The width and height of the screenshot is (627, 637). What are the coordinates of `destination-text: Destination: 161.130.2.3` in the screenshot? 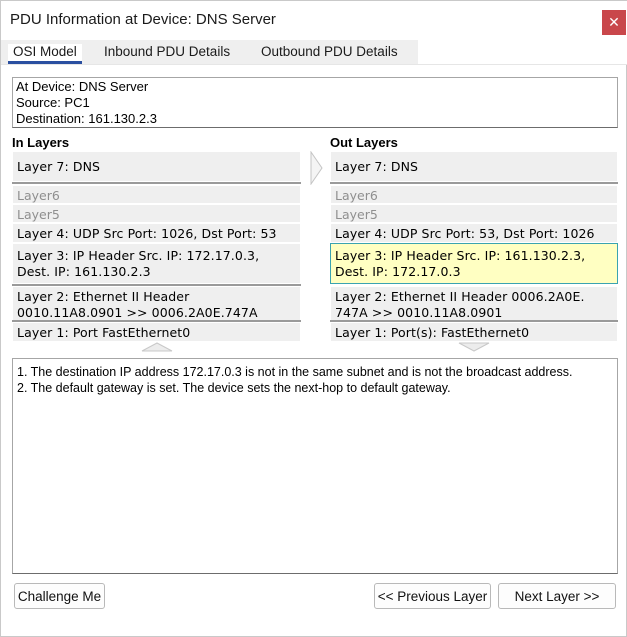 It's located at (86, 118).